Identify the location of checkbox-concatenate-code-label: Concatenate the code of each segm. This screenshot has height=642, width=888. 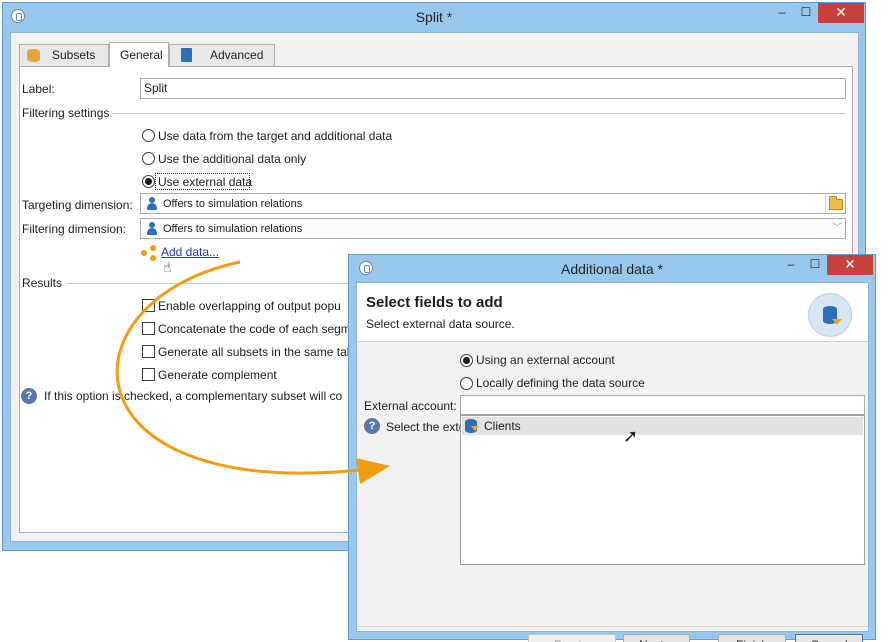
(254, 329).